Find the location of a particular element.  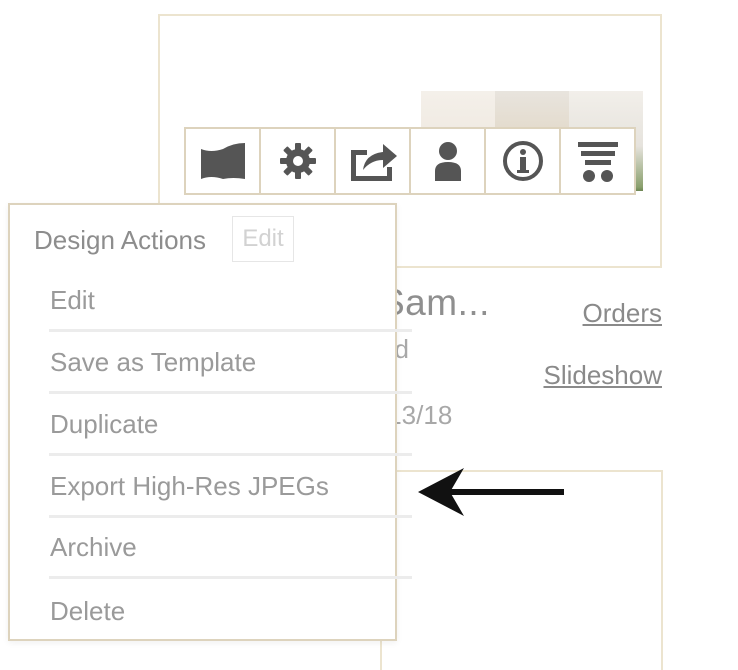

menu-item-export-jpegs: Export High-Res JPEGs is located at coordinates (230, 488).